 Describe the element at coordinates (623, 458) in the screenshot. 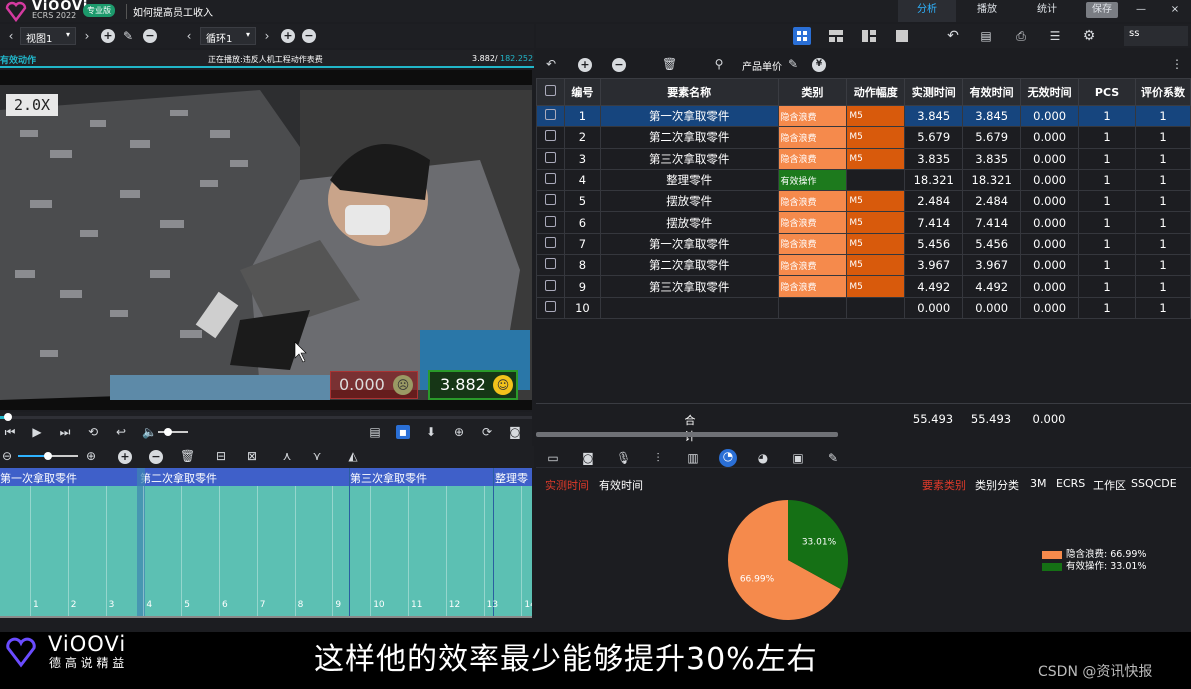

I see `microphone-icon: 🎙` at that location.